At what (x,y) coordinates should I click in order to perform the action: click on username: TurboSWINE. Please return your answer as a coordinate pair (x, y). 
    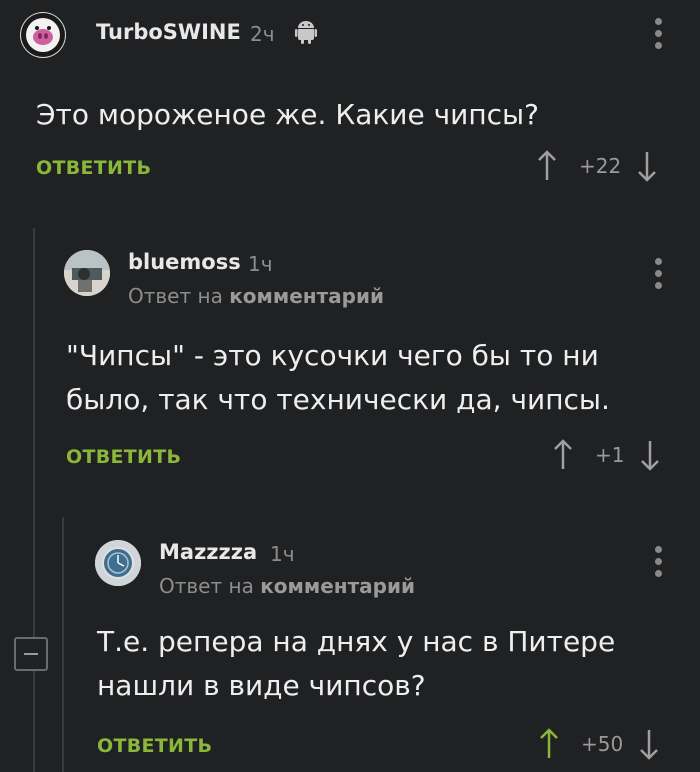
    Looking at the image, I should click on (168, 32).